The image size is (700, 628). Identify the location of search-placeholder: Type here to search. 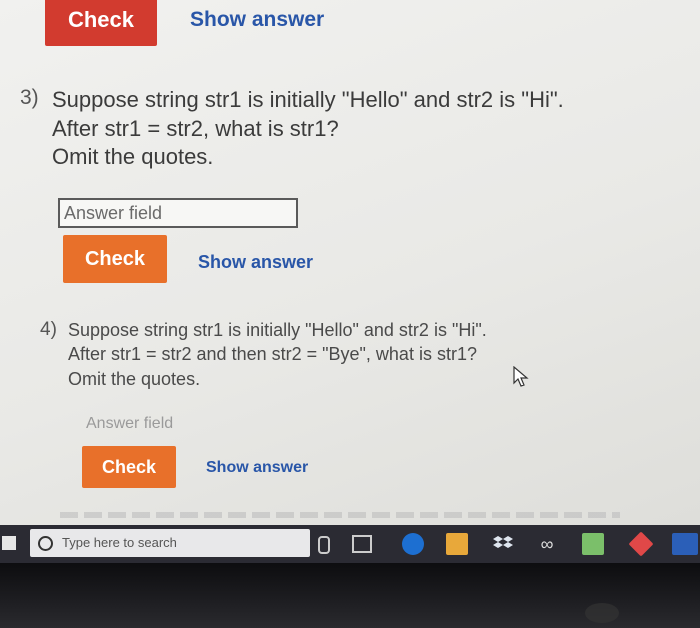
(119, 542).